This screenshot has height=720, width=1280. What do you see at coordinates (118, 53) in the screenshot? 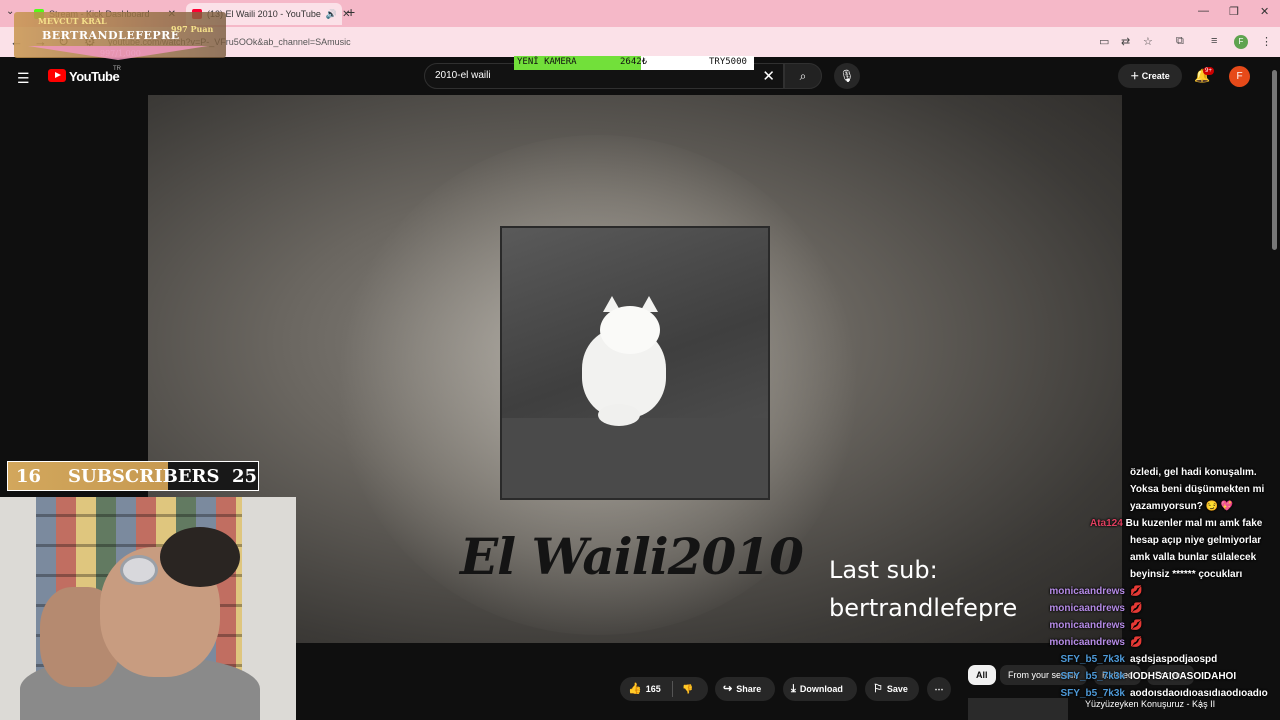
I see `king-widget-ribbon` at bounding box center [118, 53].